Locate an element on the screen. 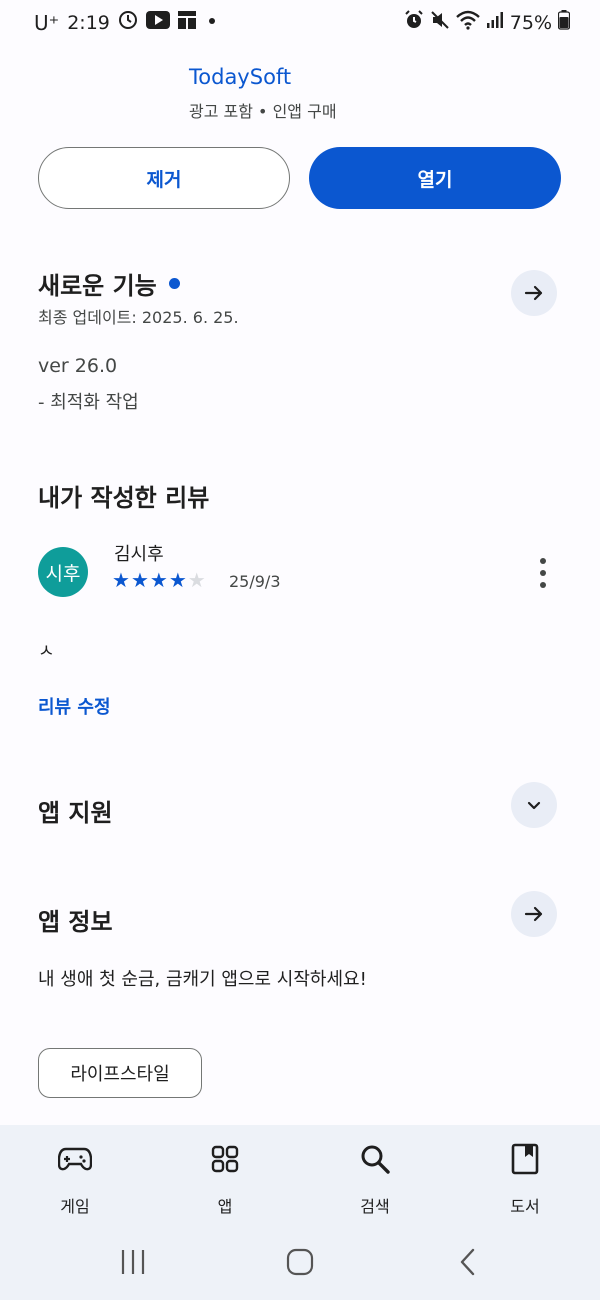 The width and height of the screenshot is (600, 1300). about-app-heading: 앱 정보 is located at coordinates (75, 922).